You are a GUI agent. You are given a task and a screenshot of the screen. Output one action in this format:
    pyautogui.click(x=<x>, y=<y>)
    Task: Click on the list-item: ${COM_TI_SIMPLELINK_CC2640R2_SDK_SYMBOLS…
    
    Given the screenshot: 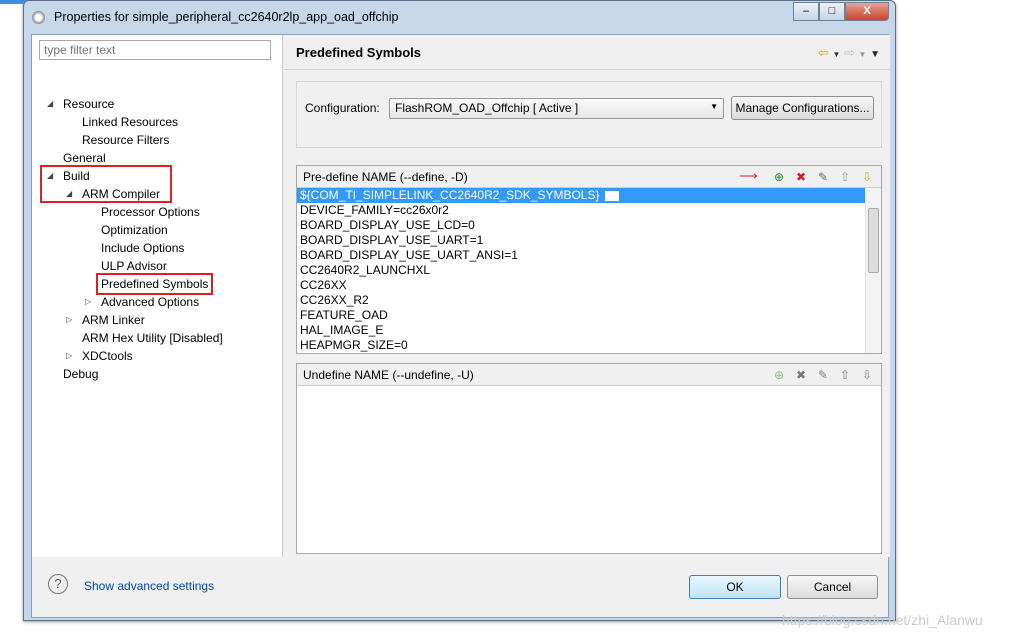 What is the action you would take?
    pyautogui.click(x=581, y=195)
    